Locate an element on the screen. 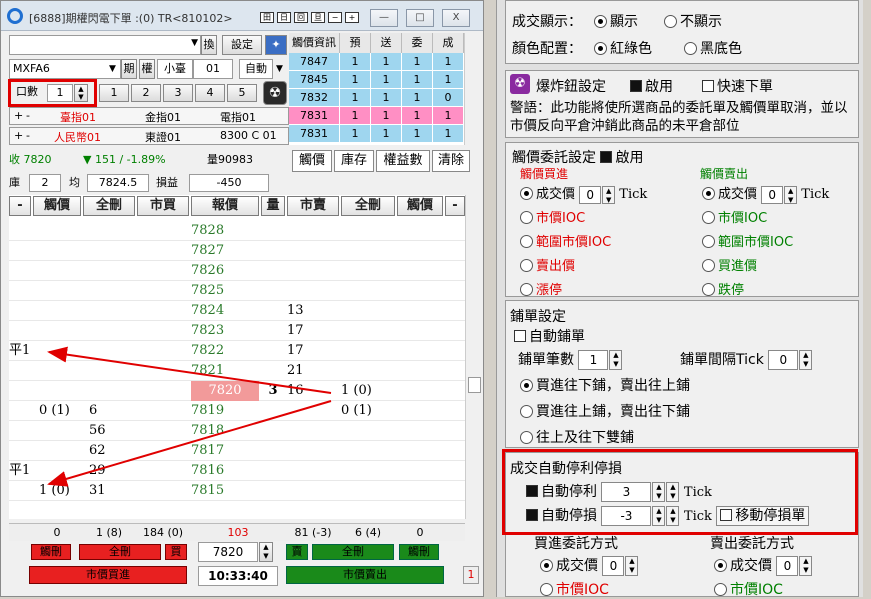 Image resolution: width=871 pixels, height=599 pixels. index-name: 8300 C 01 is located at coordinates (248, 135).